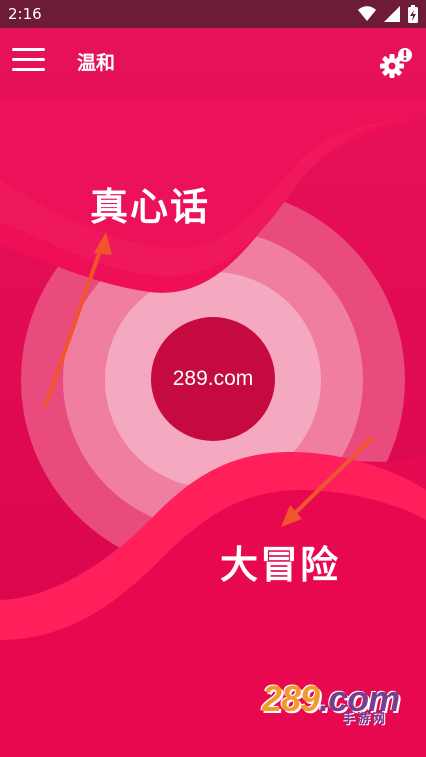 This screenshot has height=757, width=426. I want to click on spin-button: 289.com, so click(213, 379).